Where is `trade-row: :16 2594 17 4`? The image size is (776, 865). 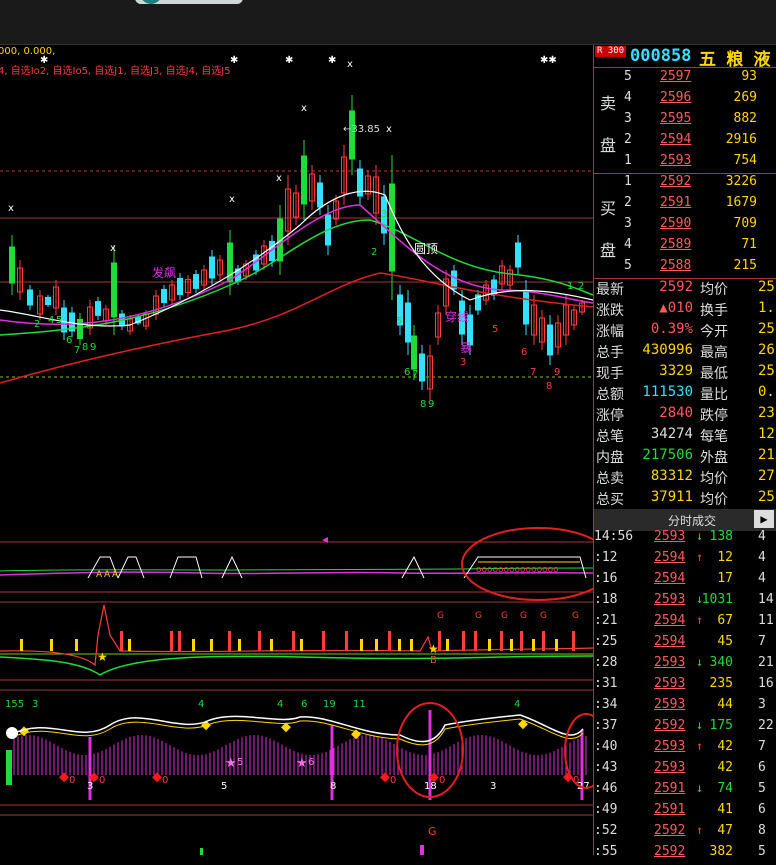 trade-row: :16 2594 17 4 is located at coordinates (685, 581).